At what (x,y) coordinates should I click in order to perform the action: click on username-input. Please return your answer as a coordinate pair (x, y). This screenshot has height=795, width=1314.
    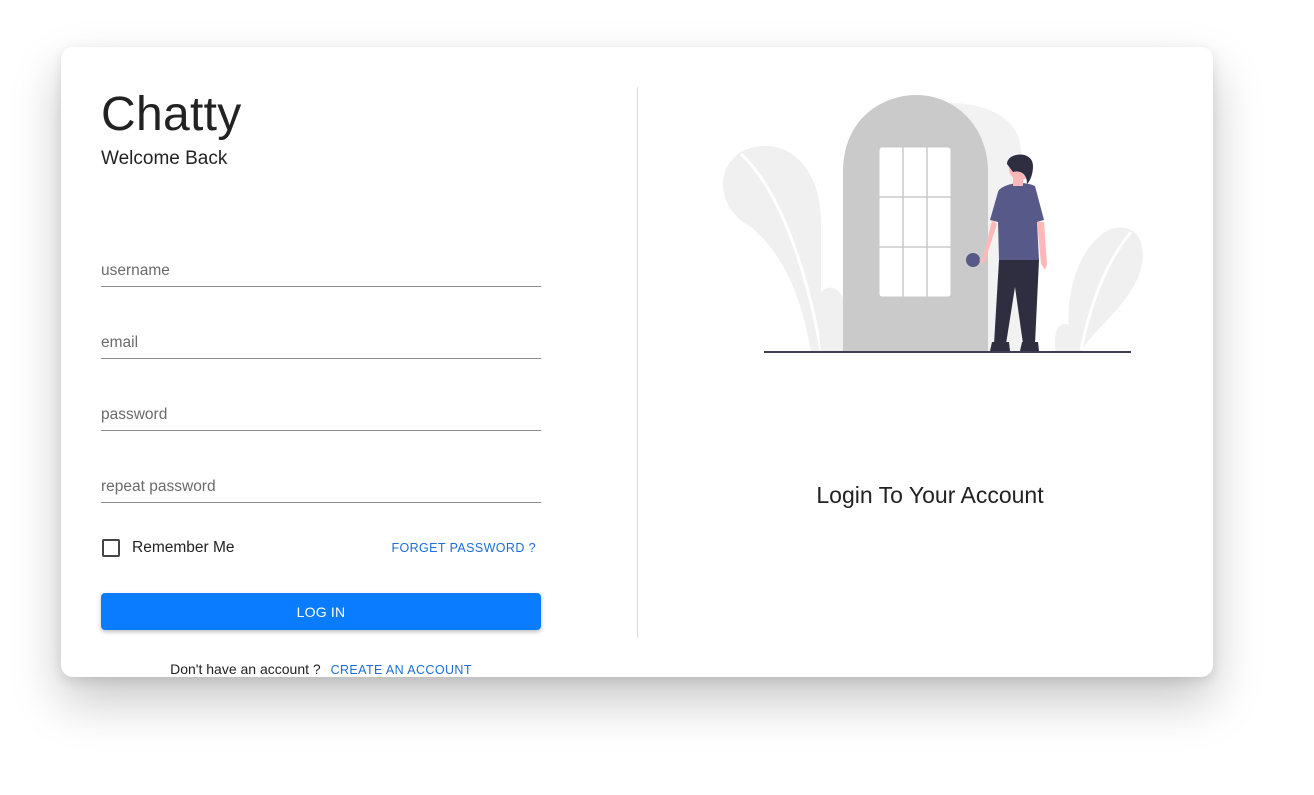
    Looking at the image, I should click on (321, 268).